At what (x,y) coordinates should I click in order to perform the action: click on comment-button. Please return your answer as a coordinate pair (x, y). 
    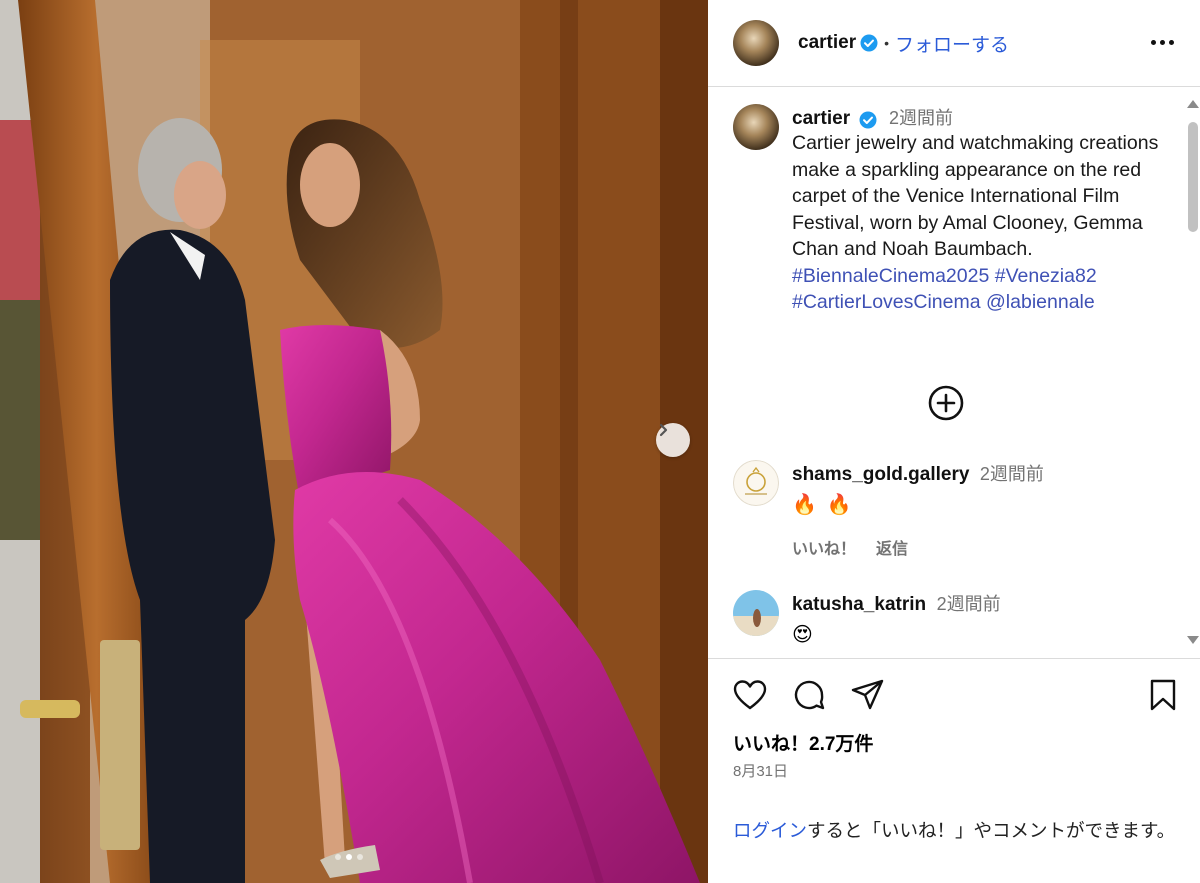
    Looking at the image, I should click on (809, 697).